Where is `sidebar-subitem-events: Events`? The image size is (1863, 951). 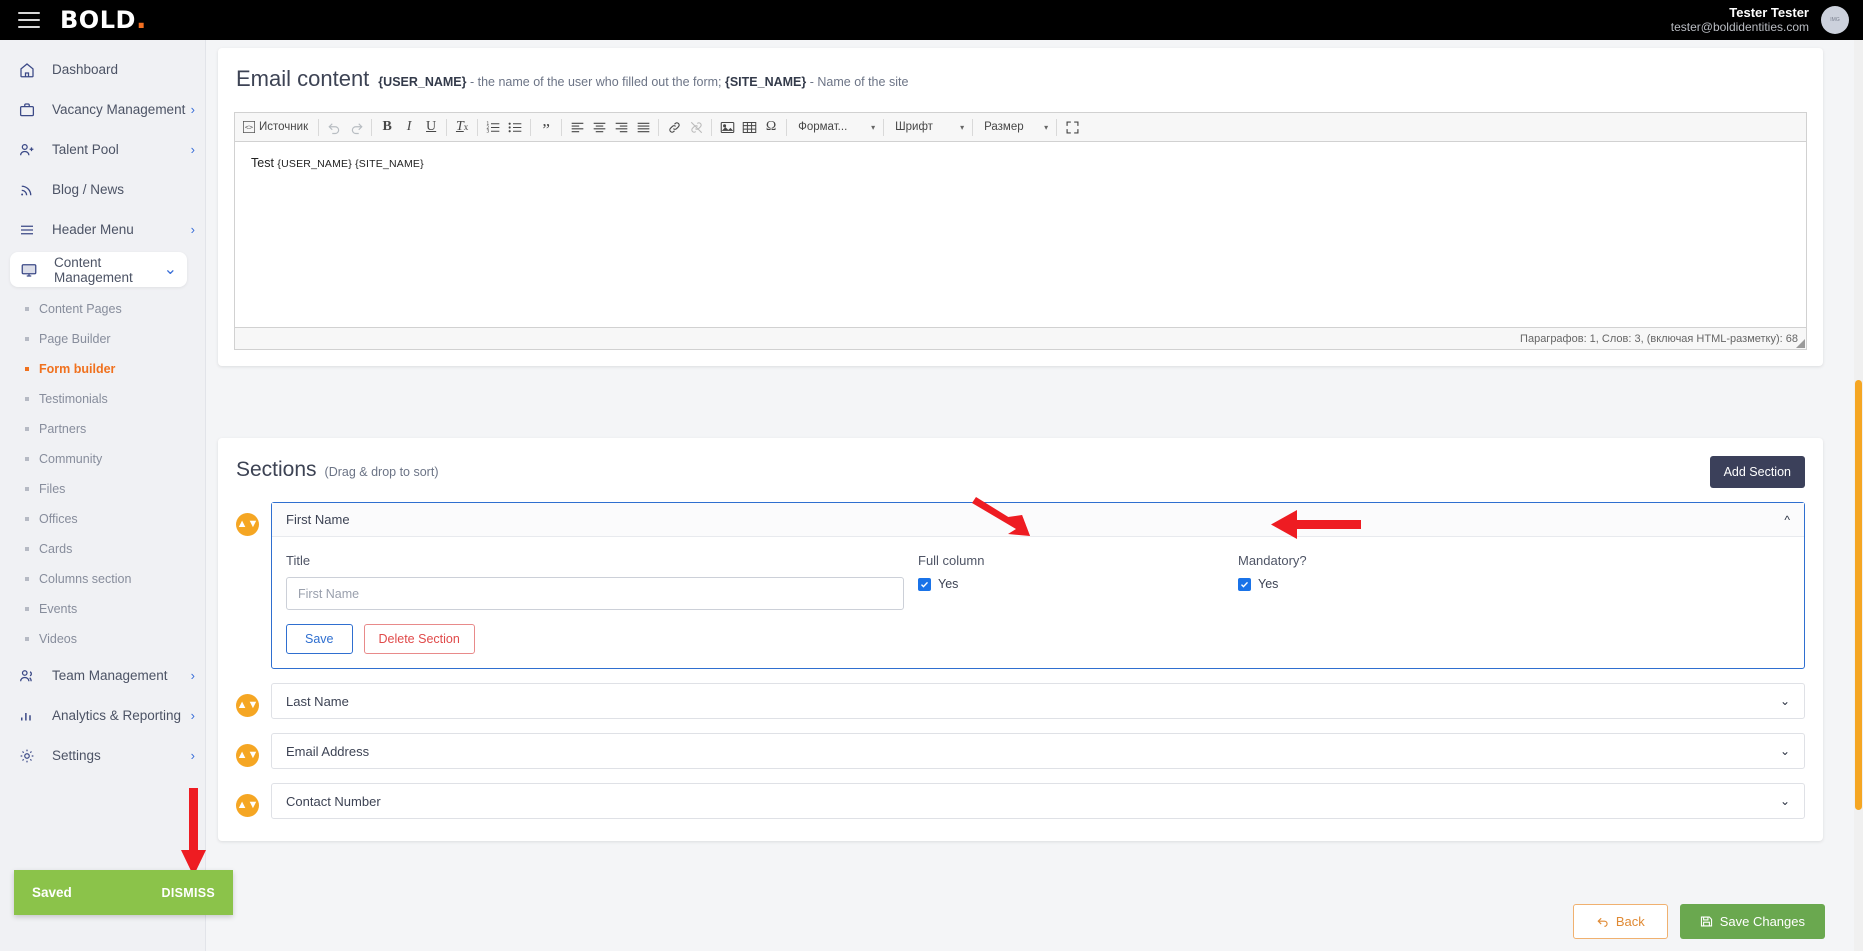 sidebar-subitem-events: Events is located at coordinates (102, 609).